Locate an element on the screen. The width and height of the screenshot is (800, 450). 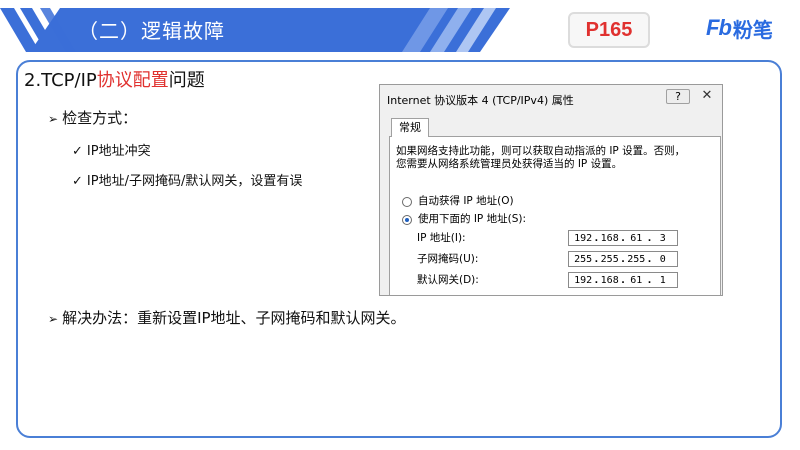
check-item-text: IP地址冲突 is located at coordinates (118, 151).